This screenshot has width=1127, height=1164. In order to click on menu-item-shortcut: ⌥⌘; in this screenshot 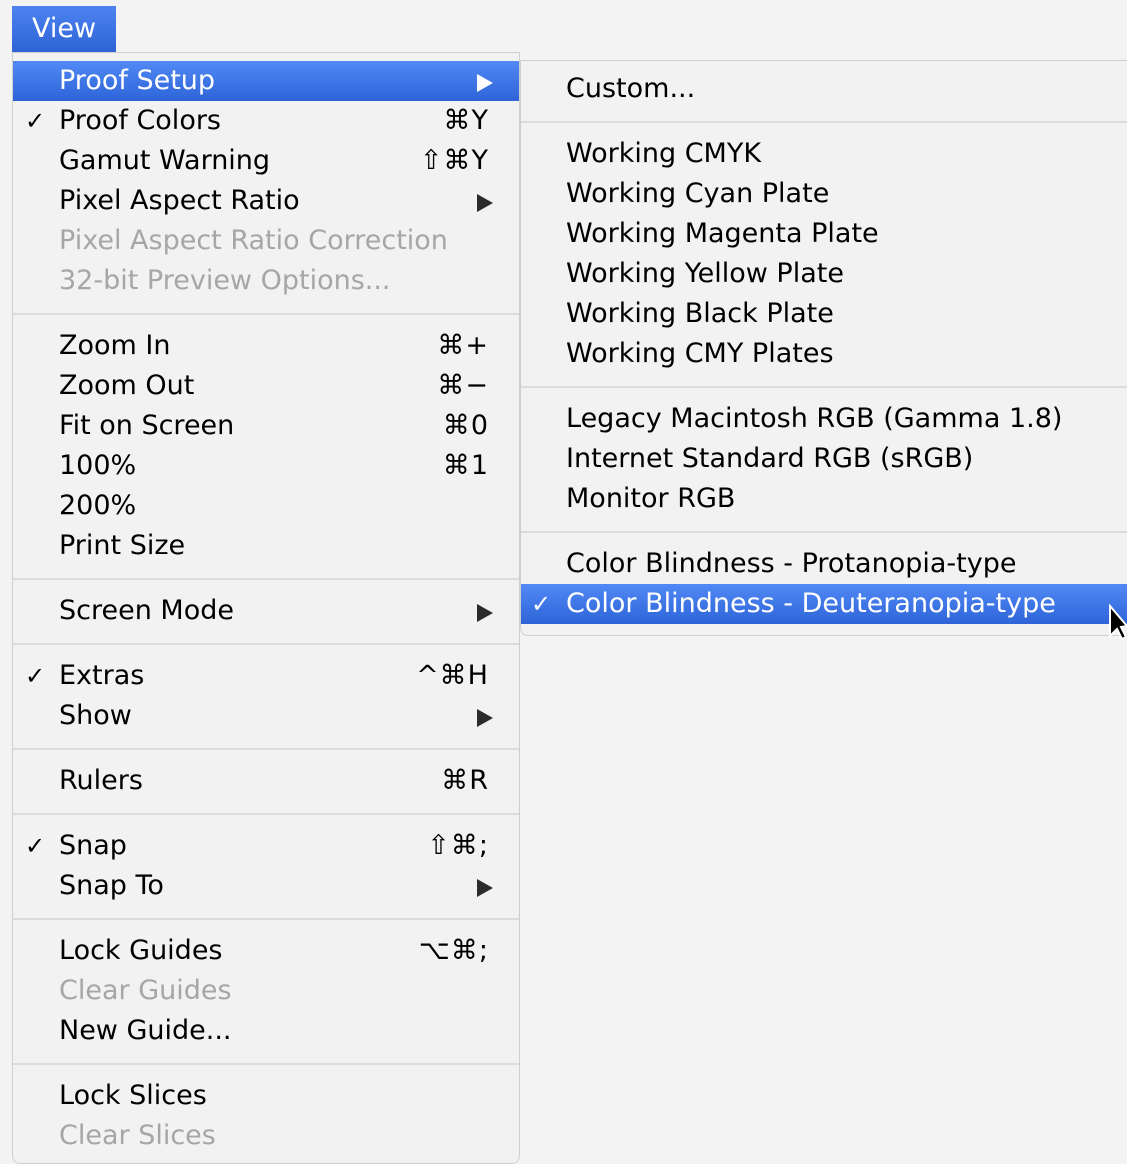, I will do `click(453, 950)`.